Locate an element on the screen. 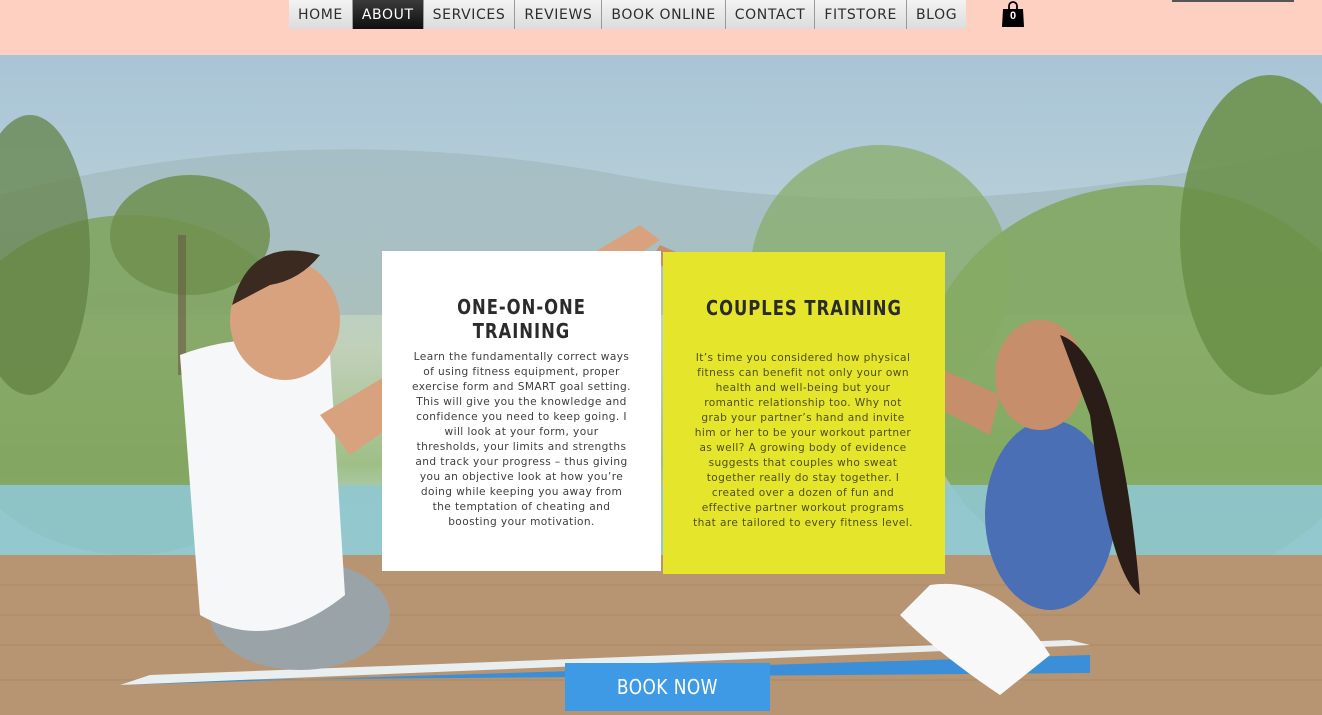 The height and width of the screenshot is (715, 1322). card-title: ONE-ON-ONE TRAINING is located at coordinates (521, 319).